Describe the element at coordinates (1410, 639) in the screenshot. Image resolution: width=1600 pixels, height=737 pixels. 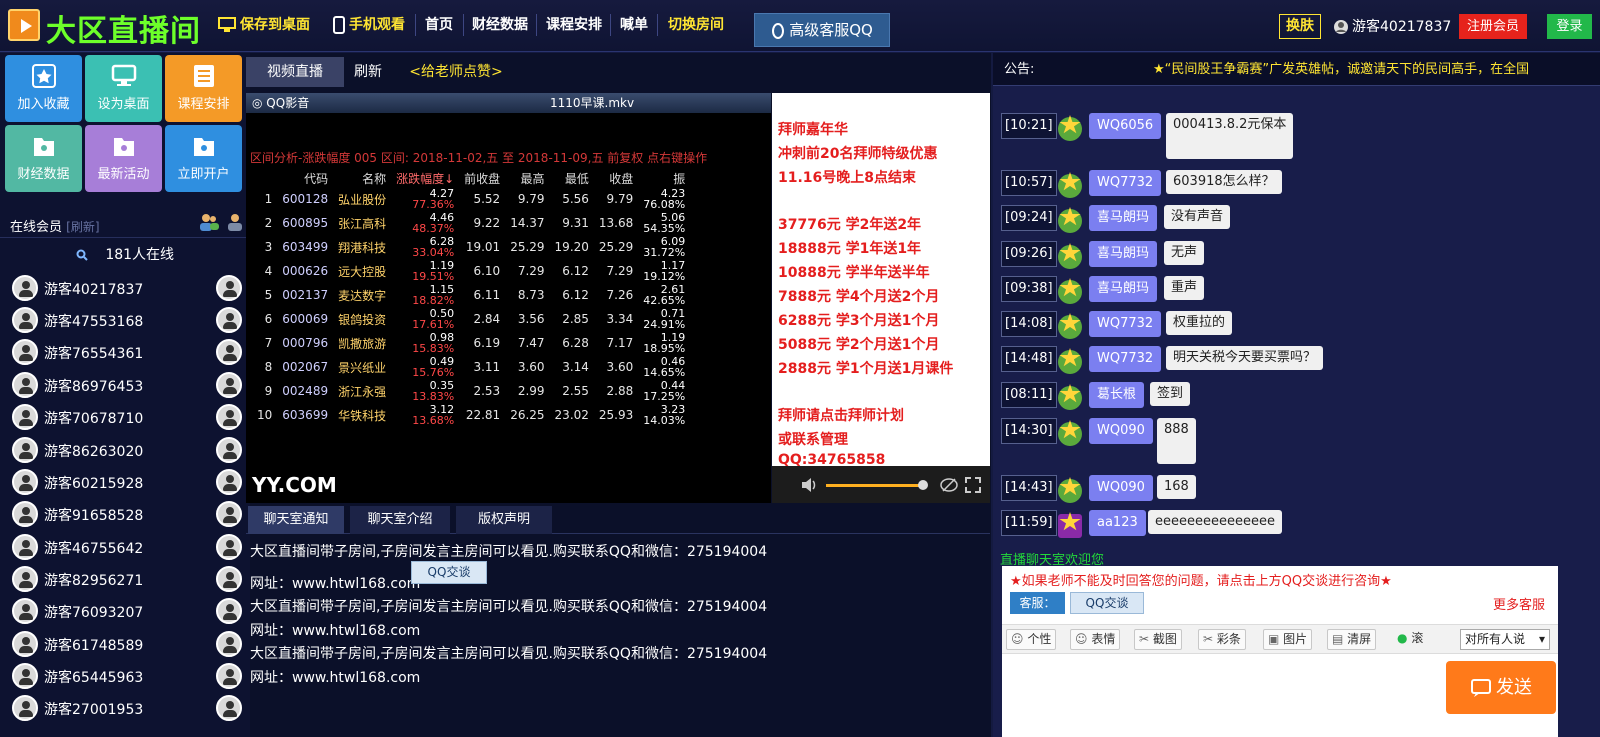
I see `scroll-toggle: ● 滚` at that location.